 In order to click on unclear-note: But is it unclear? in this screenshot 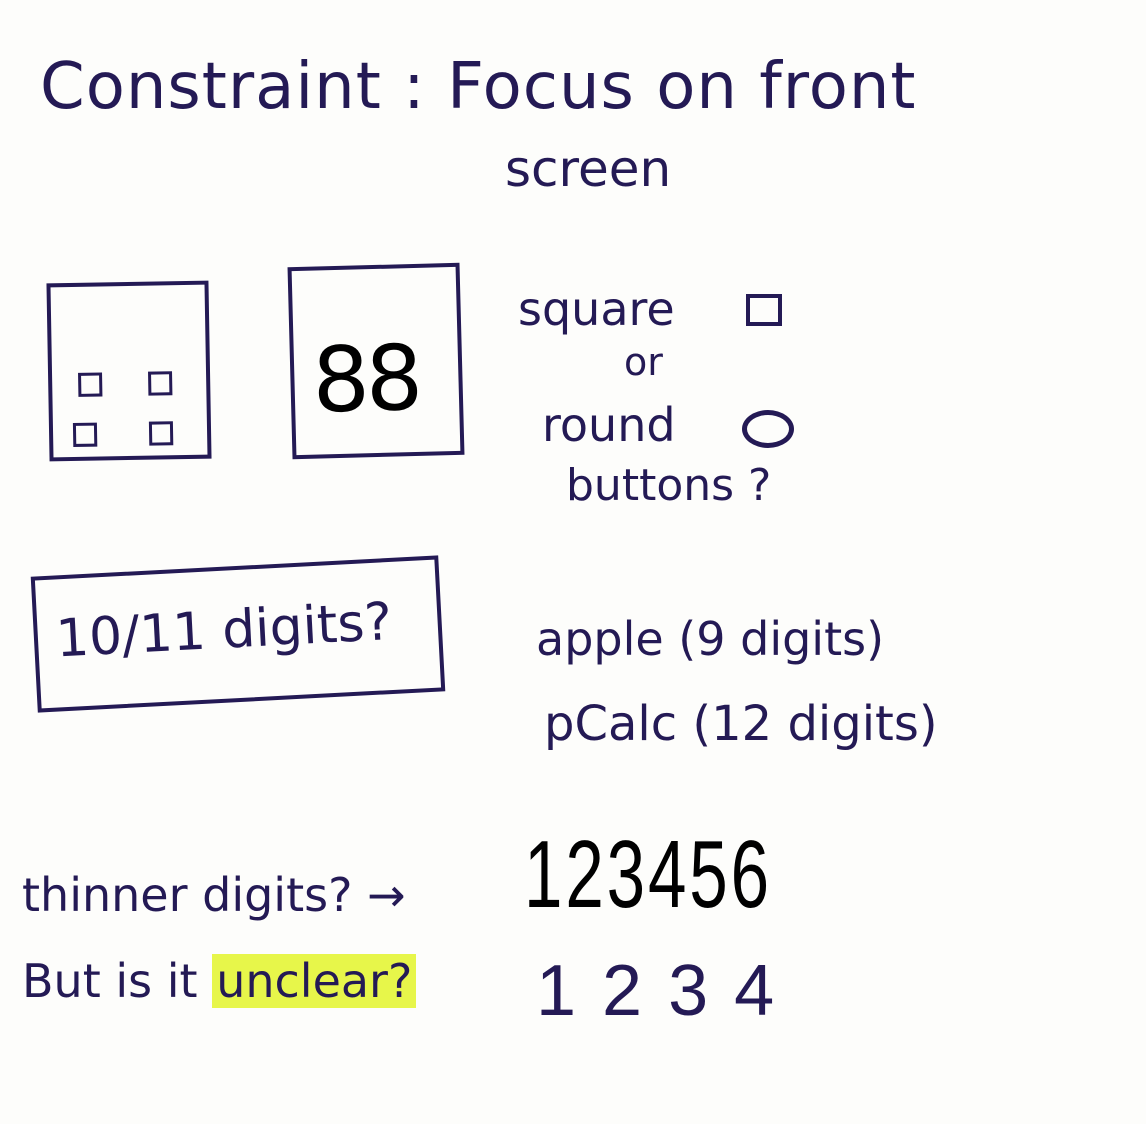, I will do `click(219, 981)`.